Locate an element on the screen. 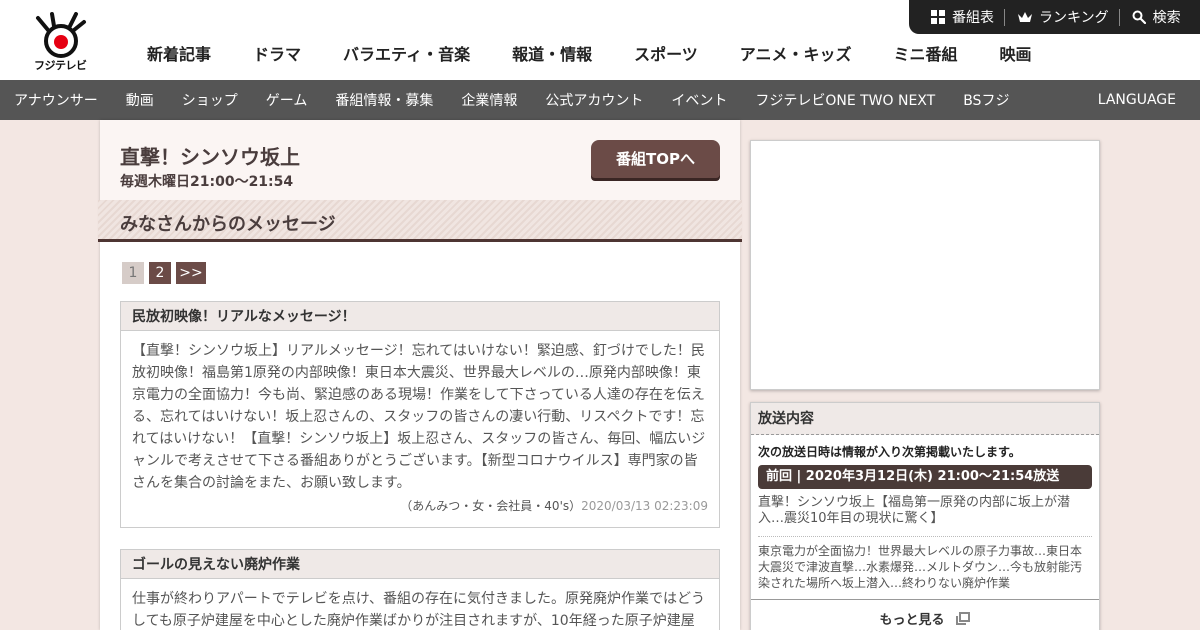  more-label: もっと見る is located at coordinates (912, 620).